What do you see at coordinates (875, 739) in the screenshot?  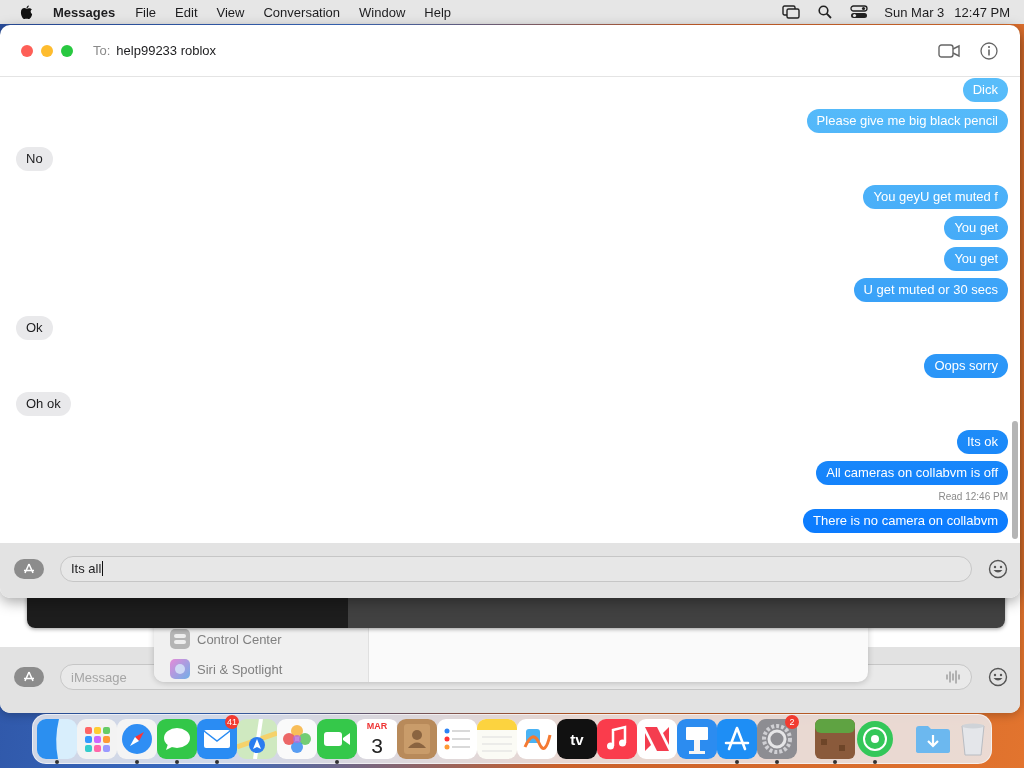 I see `radar-icon` at bounding box center [875, 739].